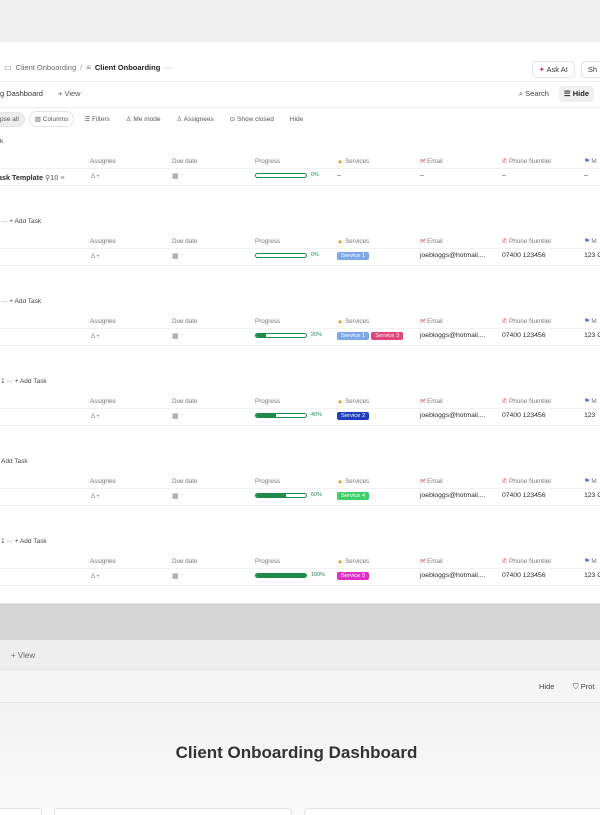 The image size is (600, 815). I want to click on add-view-button-2: + View, so click(23, 655).